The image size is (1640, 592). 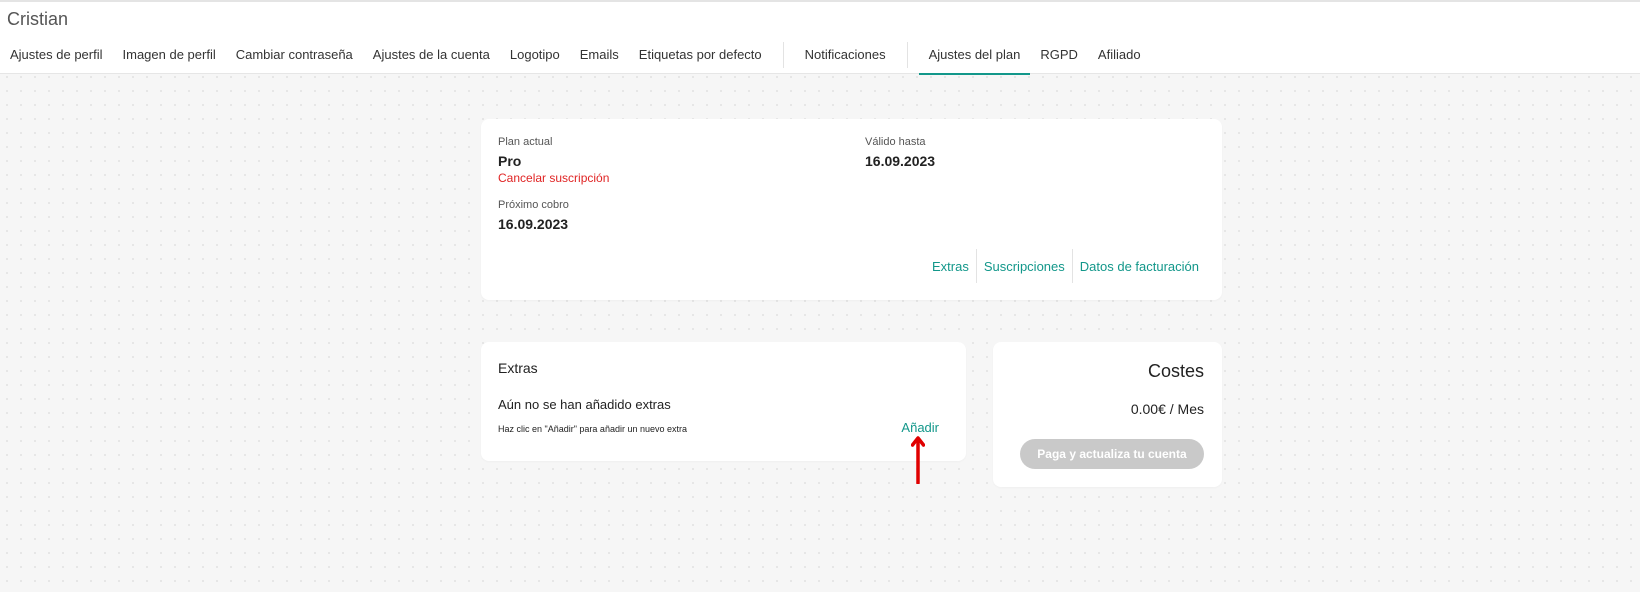 What do you see at coordinates (294, 54) in the screenshot?
I see `tab-cambiar-contrasena: Cambiar contraseña` at bounding box center [294, 54].